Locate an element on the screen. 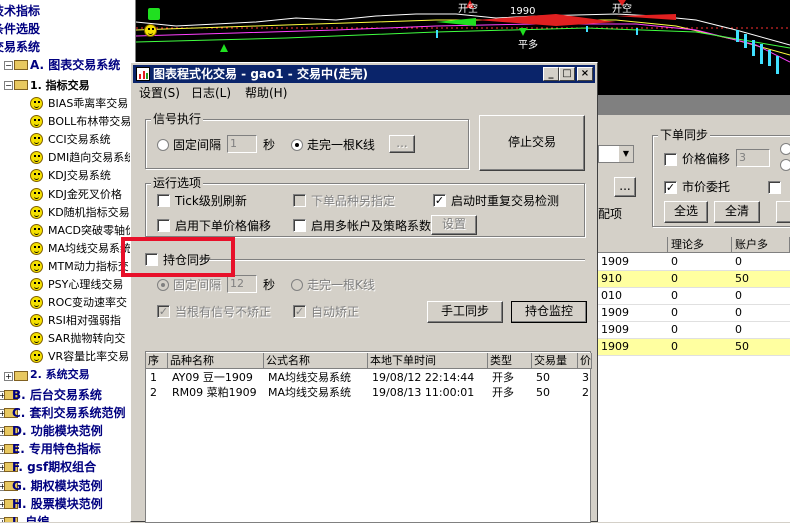 This screenshot has height=523, width=790. table-header: 交易量 is located at coordinates (555, 361).